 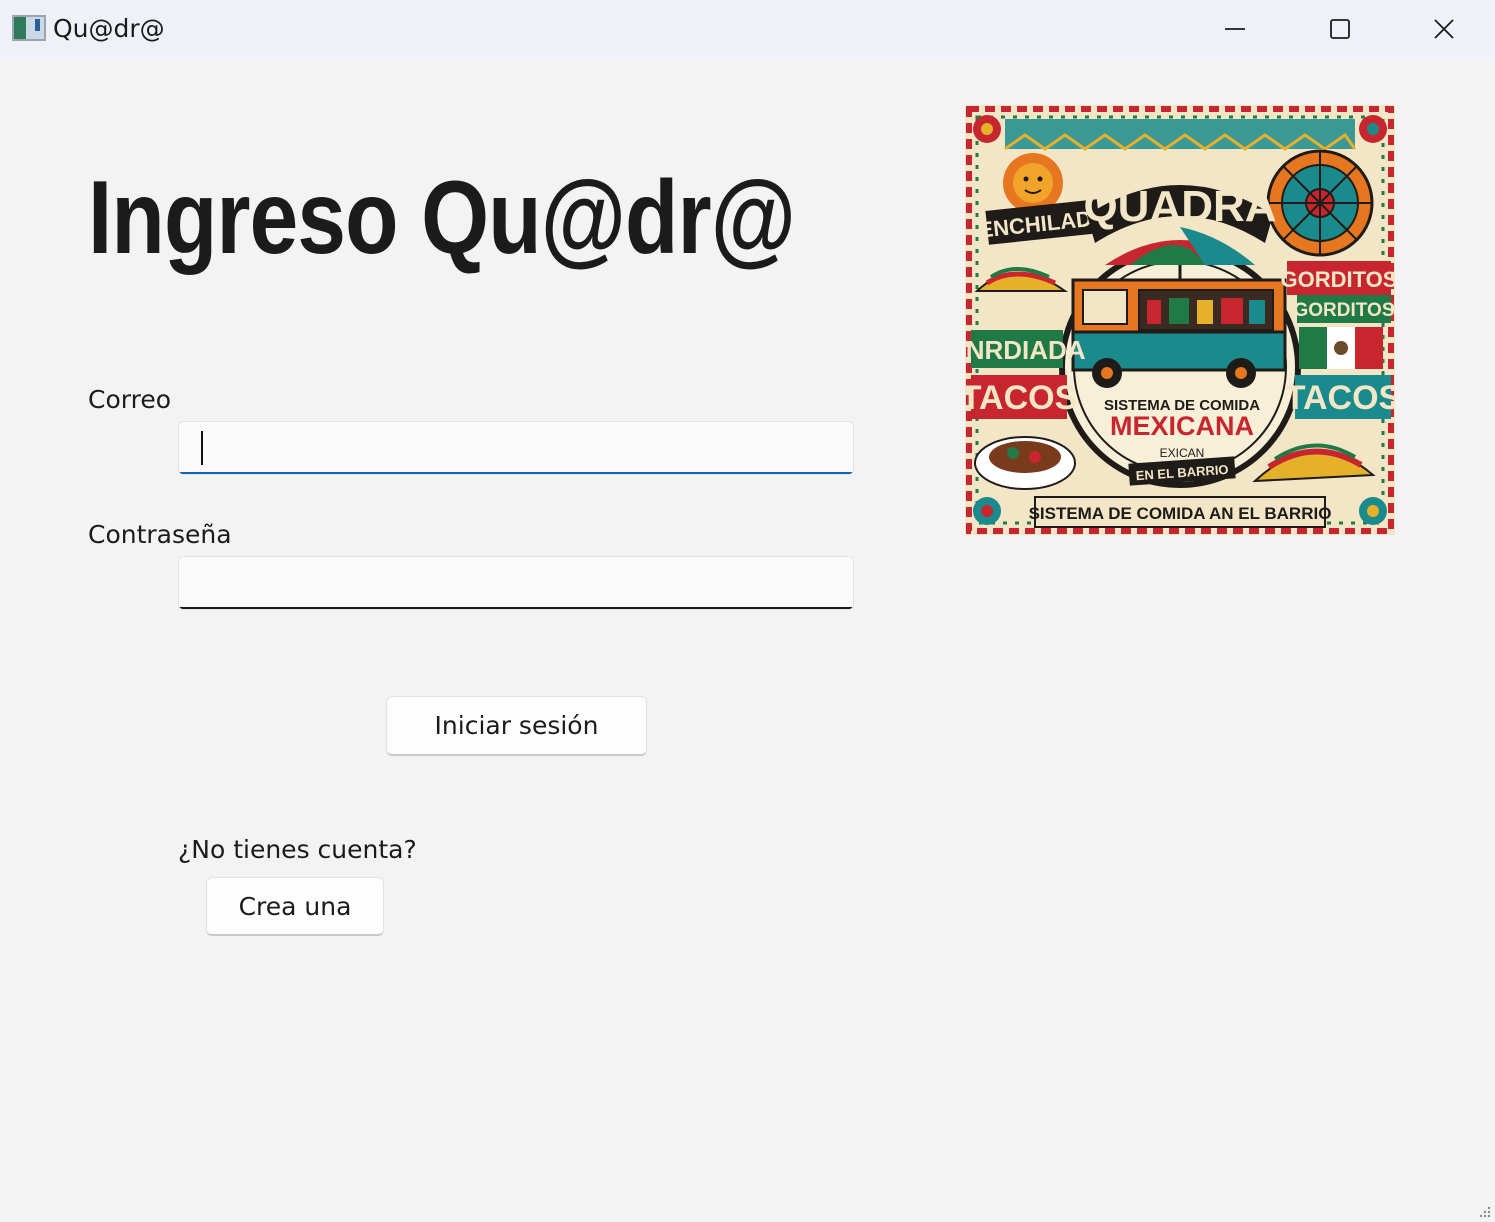 What do you see at coordinates (1484, 1211) in the screenshot?
I see `resize-grip-icon` at bounding box center [1484, 1211].